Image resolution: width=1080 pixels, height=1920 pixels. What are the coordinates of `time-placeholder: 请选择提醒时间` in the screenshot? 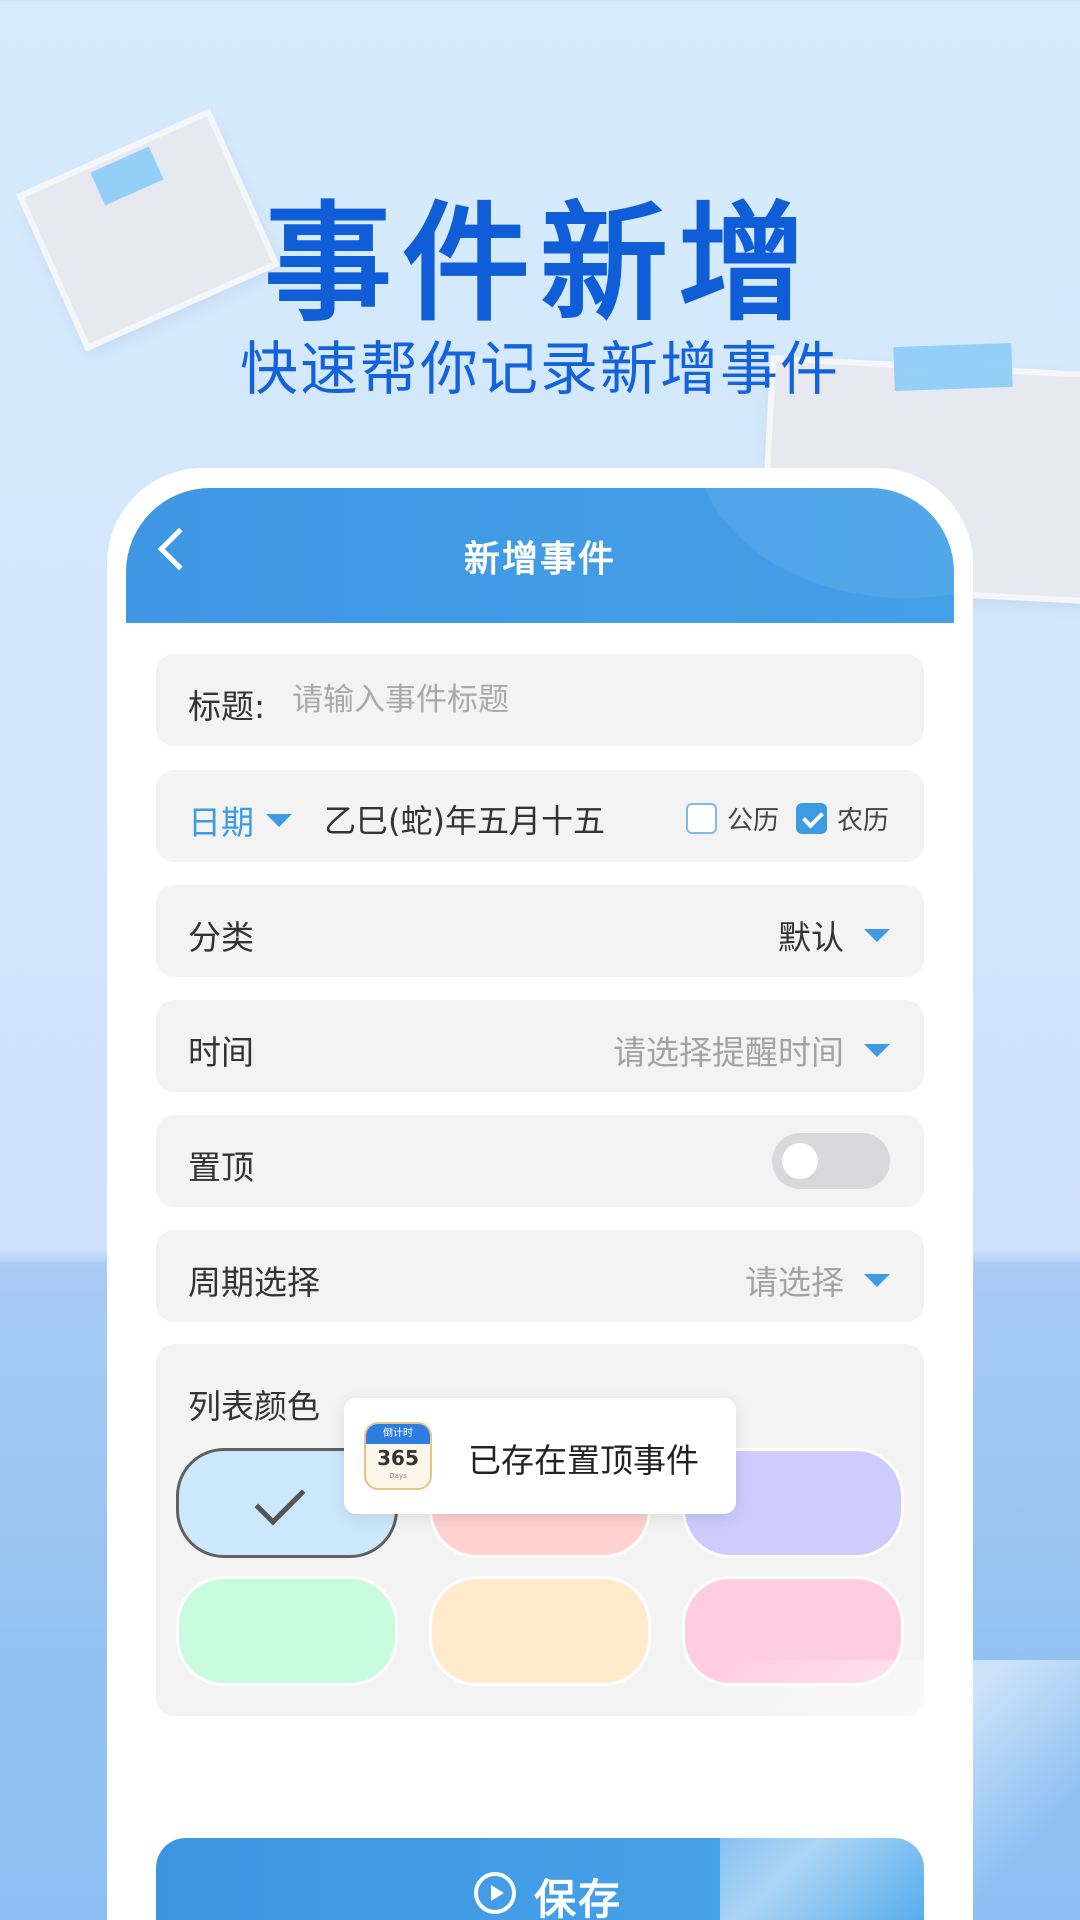 It's located at (728, 1052).